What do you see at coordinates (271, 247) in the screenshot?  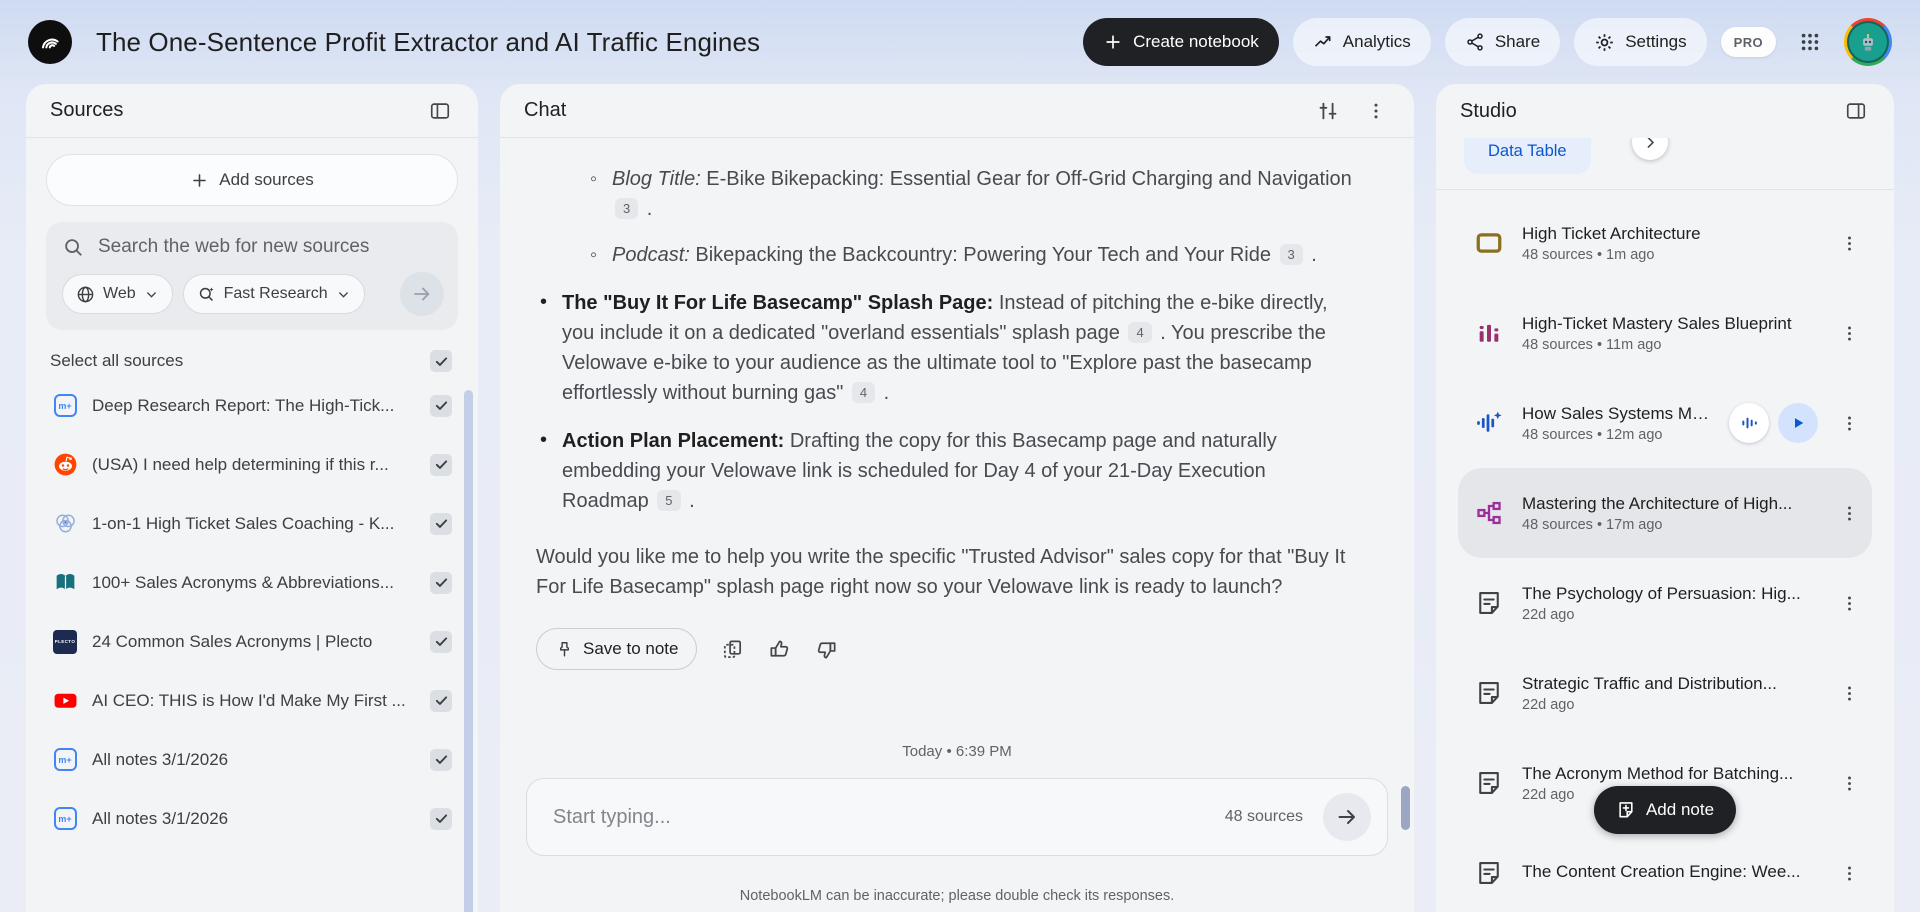 I see `web-search-input` at bounding box center [271, 247].